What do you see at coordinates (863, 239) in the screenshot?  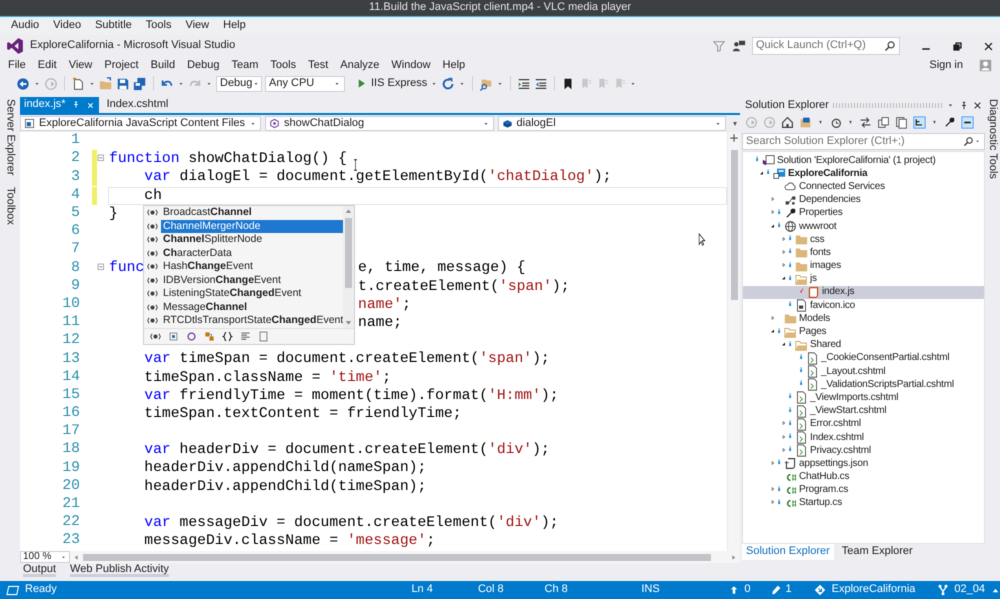 I see `tree-item: css` at bounding box center [863, 239].